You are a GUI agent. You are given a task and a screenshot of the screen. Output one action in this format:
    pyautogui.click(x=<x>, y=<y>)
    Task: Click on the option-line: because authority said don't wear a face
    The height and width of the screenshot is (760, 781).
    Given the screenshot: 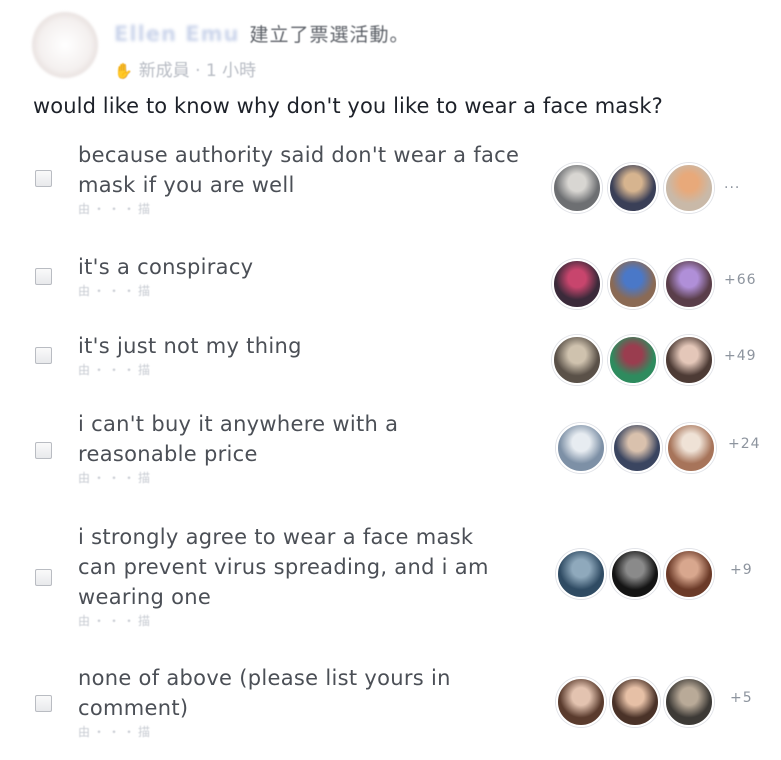 What is the action you would take?
    pyautogui.click(x=299, y=155)
    